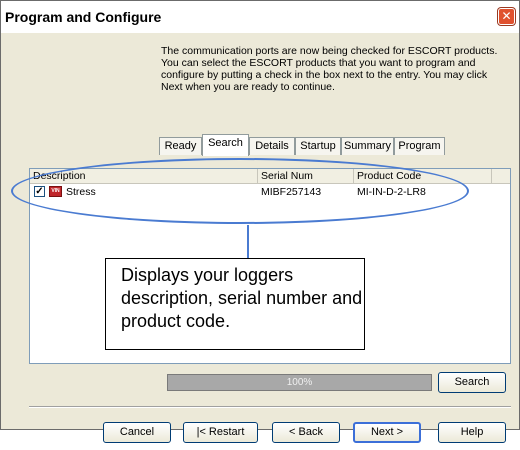  I want to click on help-button: Help, so click(472, 432).